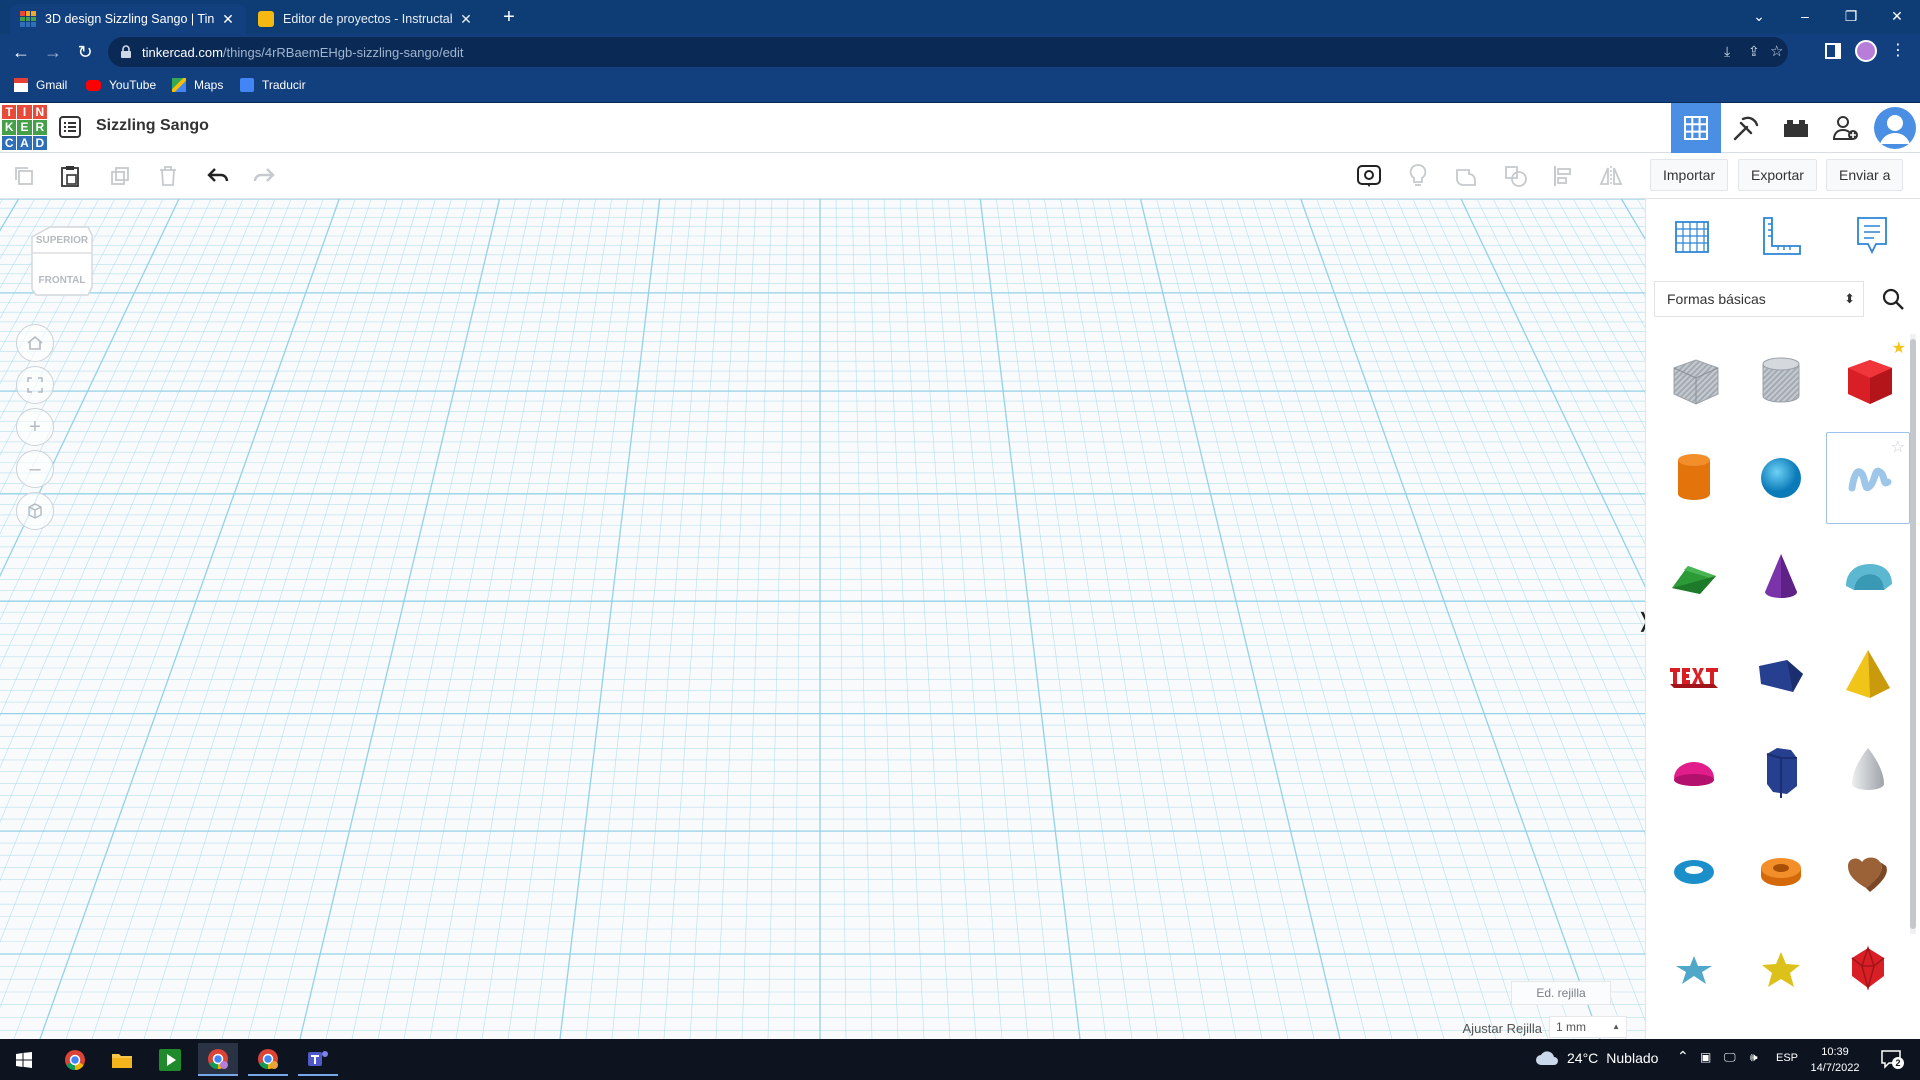  Describe the element at coordinates (1759, 299) in the screenshot. I see `shape-library-select: Formas básicas ⬍` at that location.